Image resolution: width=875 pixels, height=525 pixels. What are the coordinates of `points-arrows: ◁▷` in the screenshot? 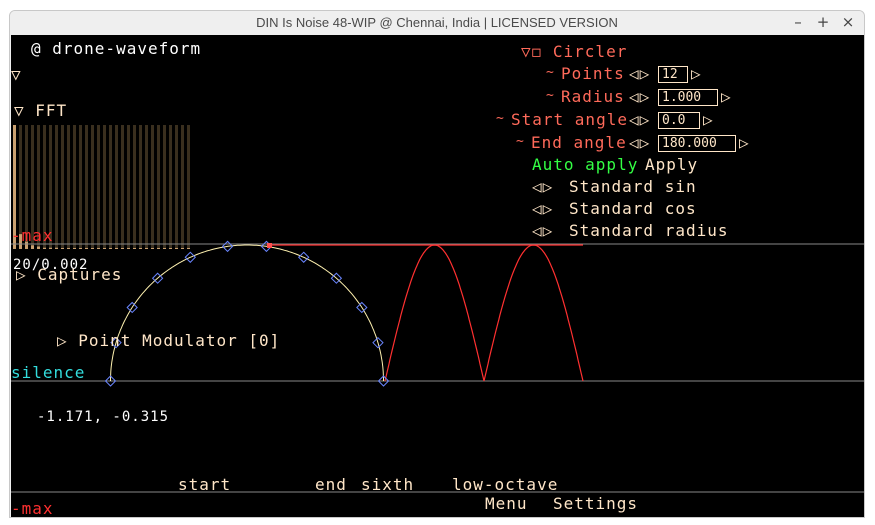 It's located at (639, 74).